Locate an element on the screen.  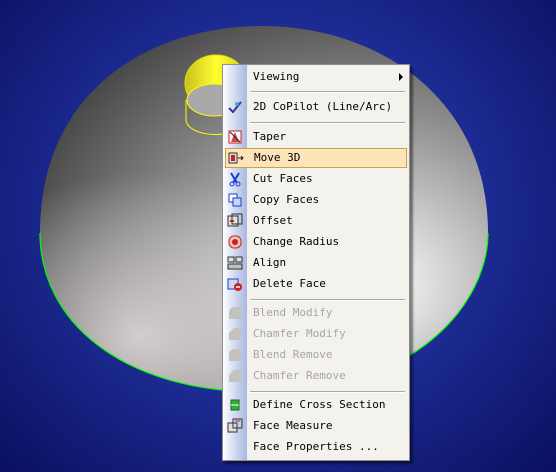
menu-item-face-measure: Face Measure is located at coordinates (316, 426).